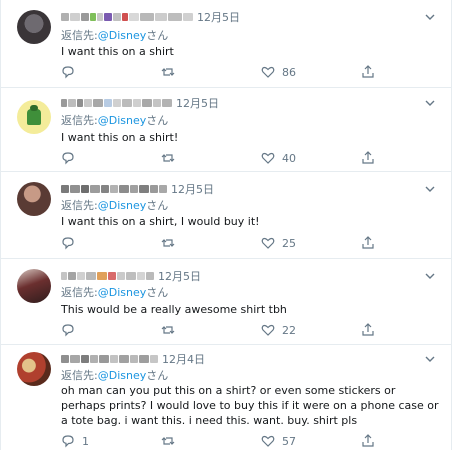  What do you see at coordinates (226, 158) in the screenshot?
I see `tweet-actions: 40` at bounding box center [226, 158].